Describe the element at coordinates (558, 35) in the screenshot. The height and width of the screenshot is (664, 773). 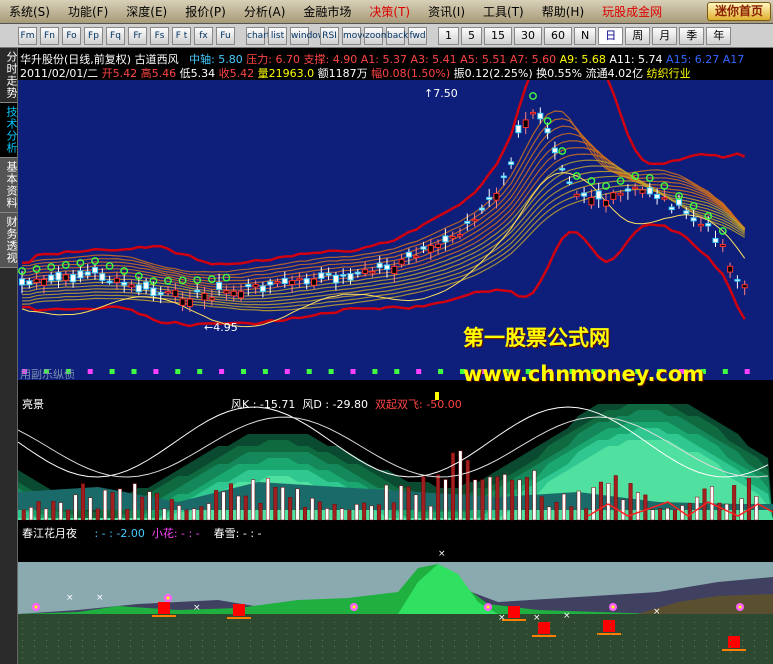
I see `period-tab-4: 60` at that location.